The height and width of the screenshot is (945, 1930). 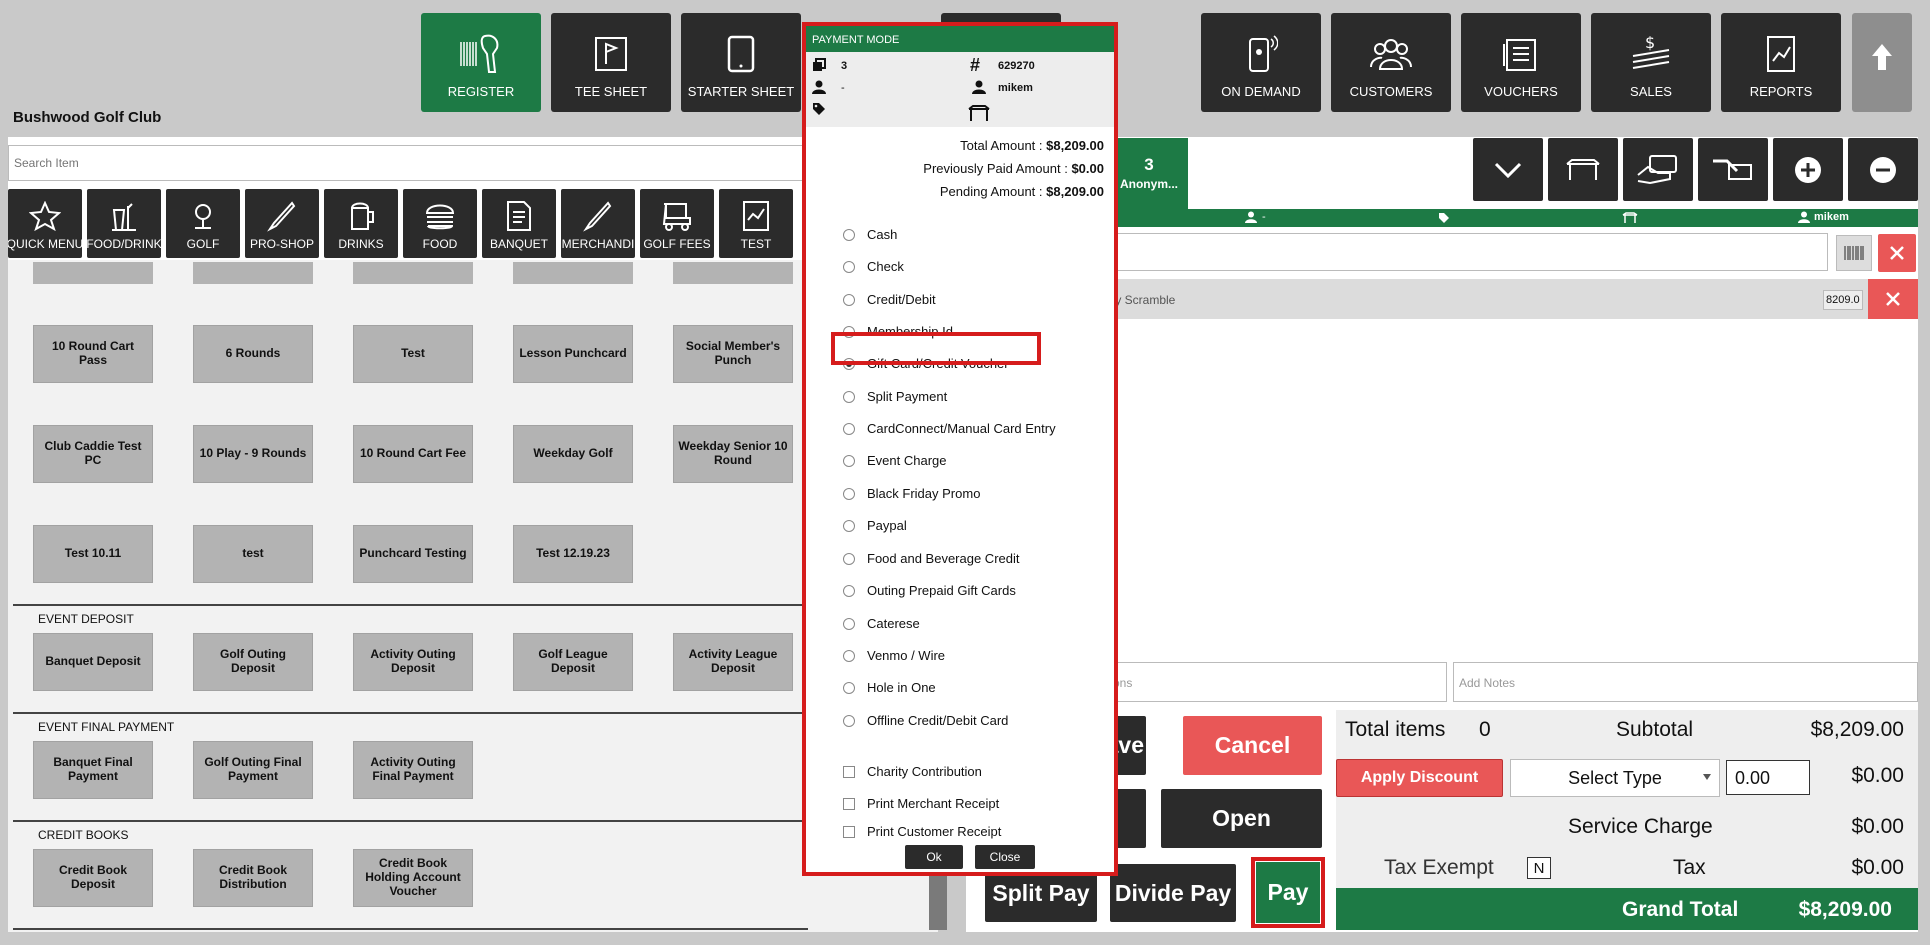 What do you see at coordinates (253, 770) in the screenshot?
I see `item-tile: Golf Outing Final Payment` at bounding box center [253, 770].